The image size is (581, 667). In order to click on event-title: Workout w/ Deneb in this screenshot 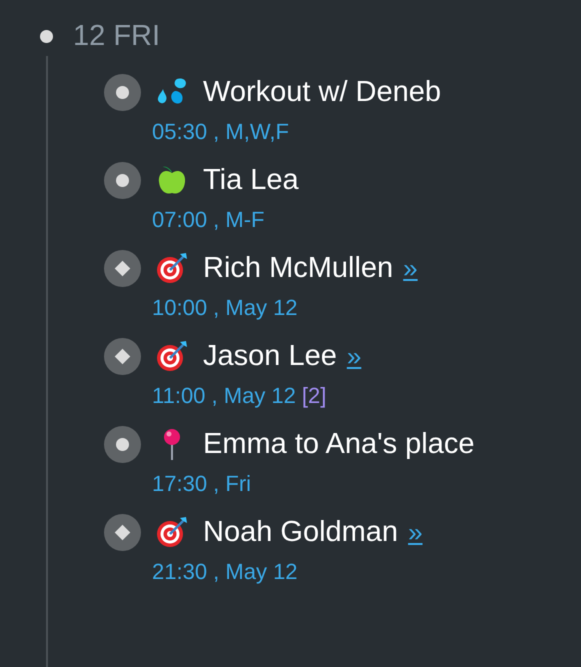, I will do `click(322, 92)`.